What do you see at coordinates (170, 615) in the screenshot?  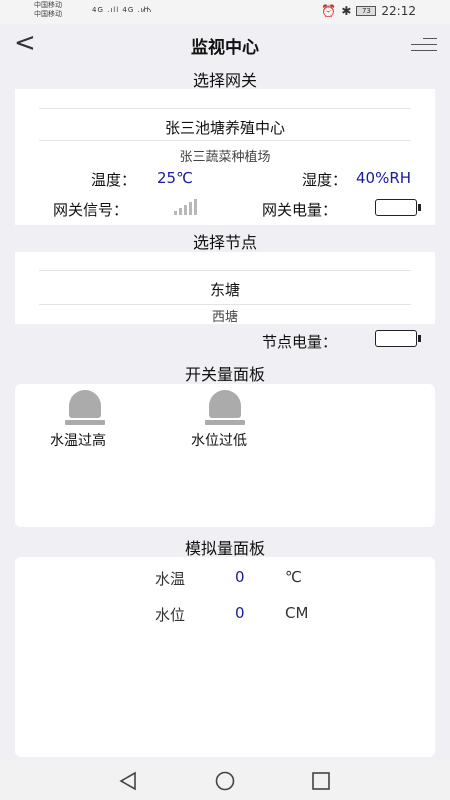 I see `analog-name: 水位` at bounding box center [170, 615].